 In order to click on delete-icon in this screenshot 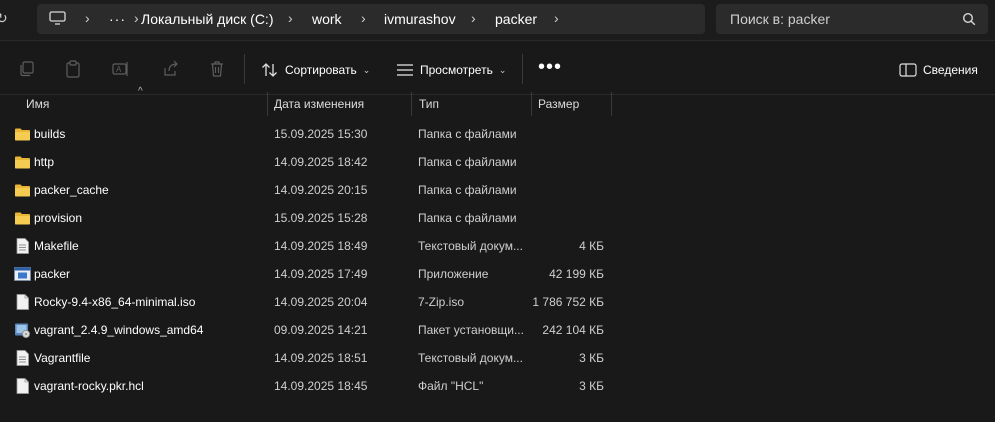, I will do `click(217, 69)`.